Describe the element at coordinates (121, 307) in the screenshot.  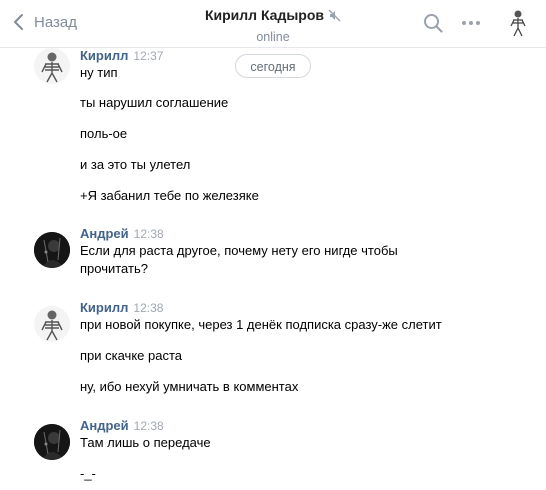
I see `message-author: Кирилл 12:38` at that location.